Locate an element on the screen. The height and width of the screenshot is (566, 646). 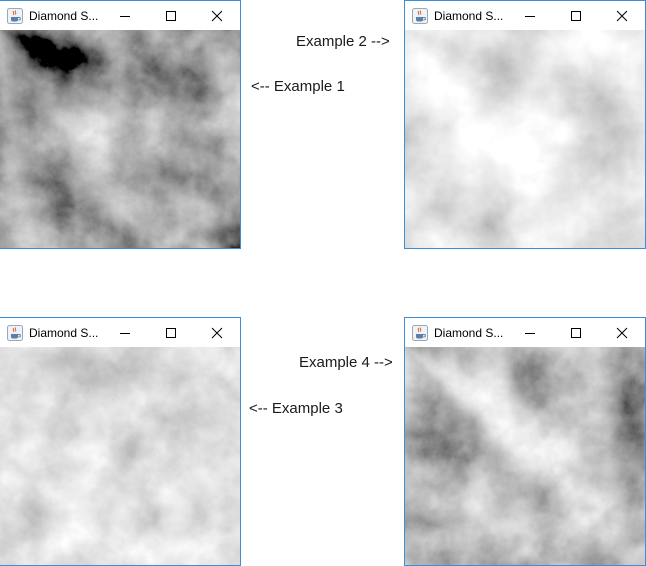
caption-example-3: <-- Example 3 is located at coordinates (296, 408).